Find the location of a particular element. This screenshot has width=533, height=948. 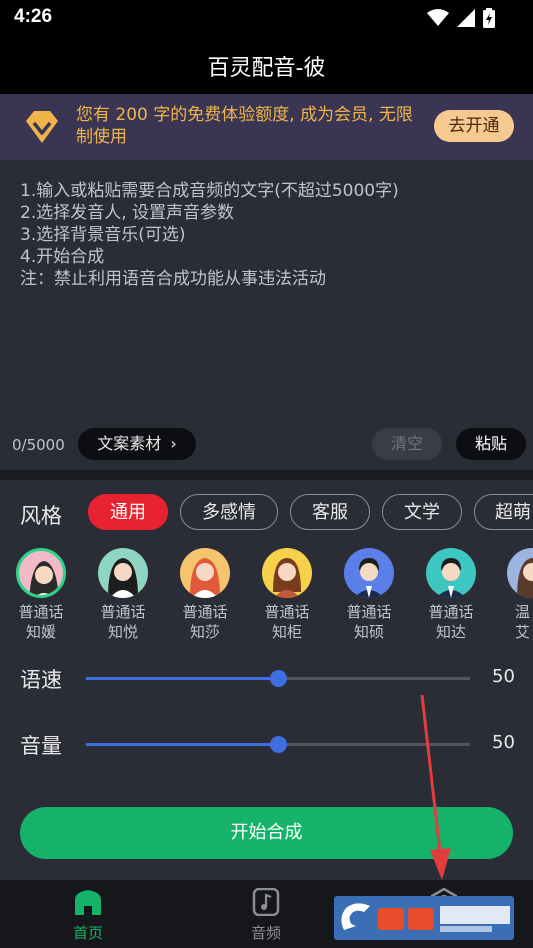

subscribe-button: 去开通 is located at coordinates (474, 126).